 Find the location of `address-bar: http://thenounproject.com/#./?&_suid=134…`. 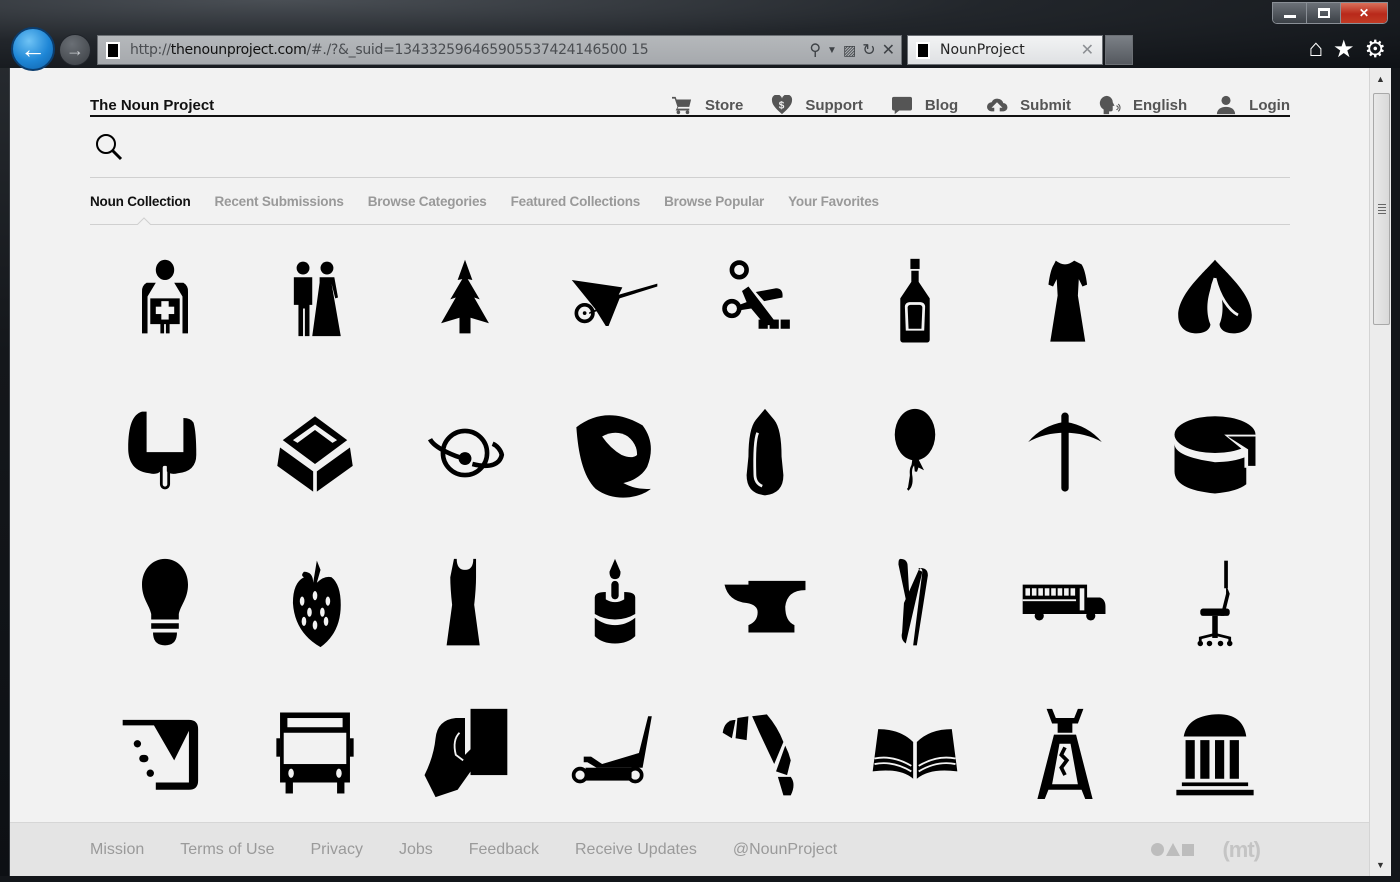

address-bar: http://thenounproject.com/#./?&_suid=134… is located at coordinates (499, 50).